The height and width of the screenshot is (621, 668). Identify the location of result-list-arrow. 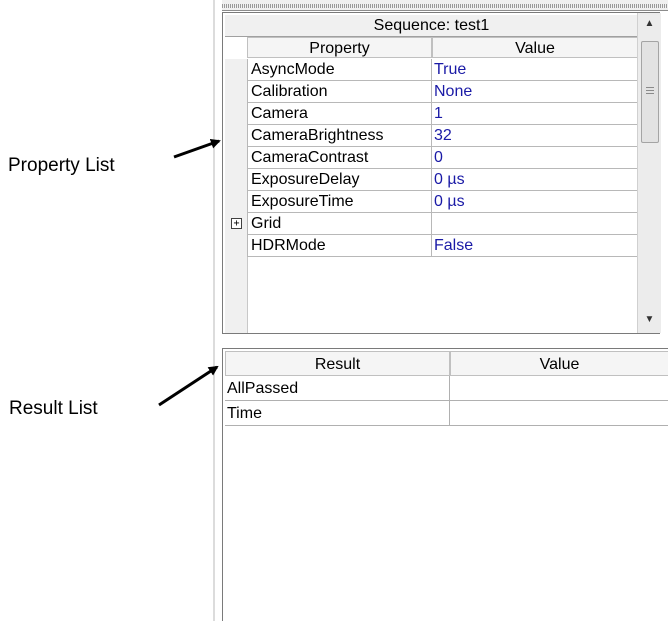
(188, 386).